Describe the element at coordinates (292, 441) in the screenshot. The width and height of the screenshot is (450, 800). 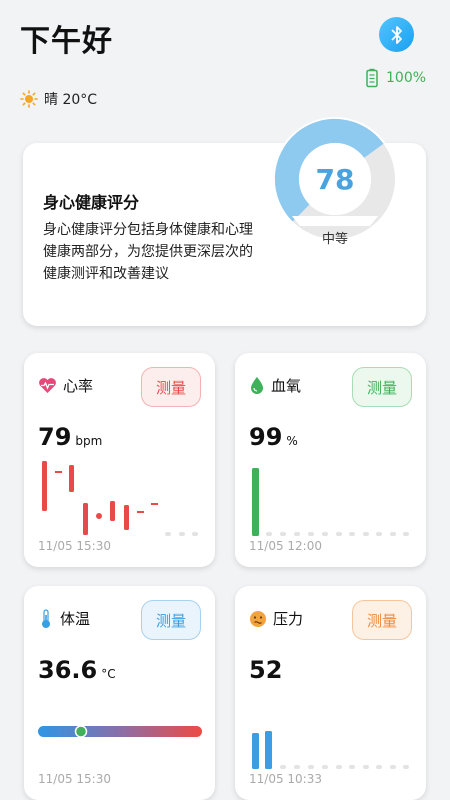
I see `blood-oxygen-unit: %` at that location.